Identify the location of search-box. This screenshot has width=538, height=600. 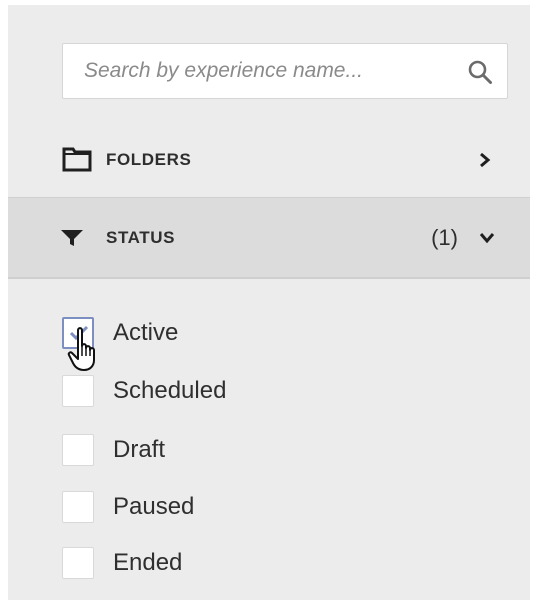
(285, 71).